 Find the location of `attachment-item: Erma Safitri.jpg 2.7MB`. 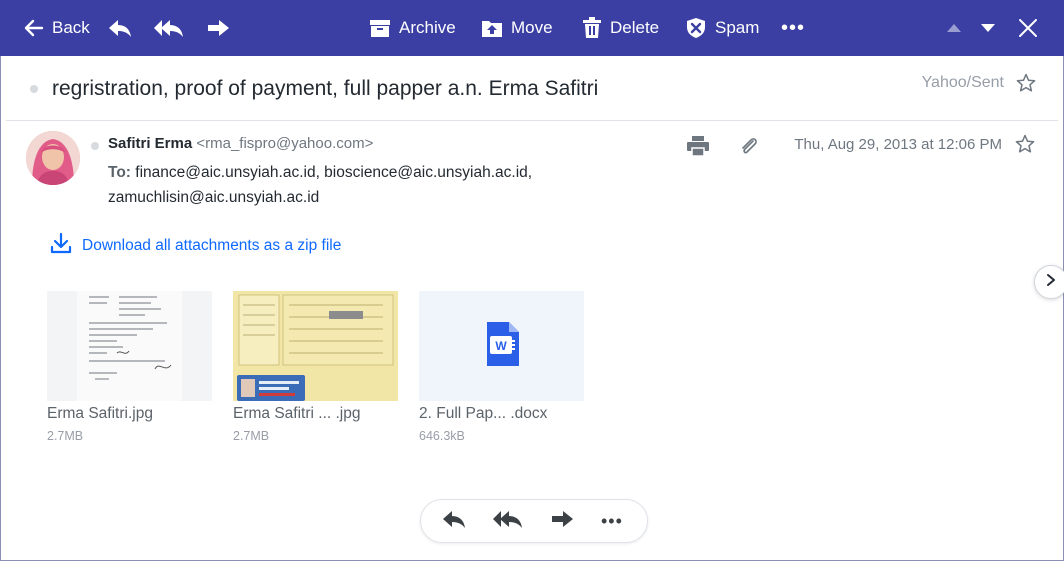

attachment-item: Erma Safitri.jpg 2.7MB is located at coordinates (129, 367).